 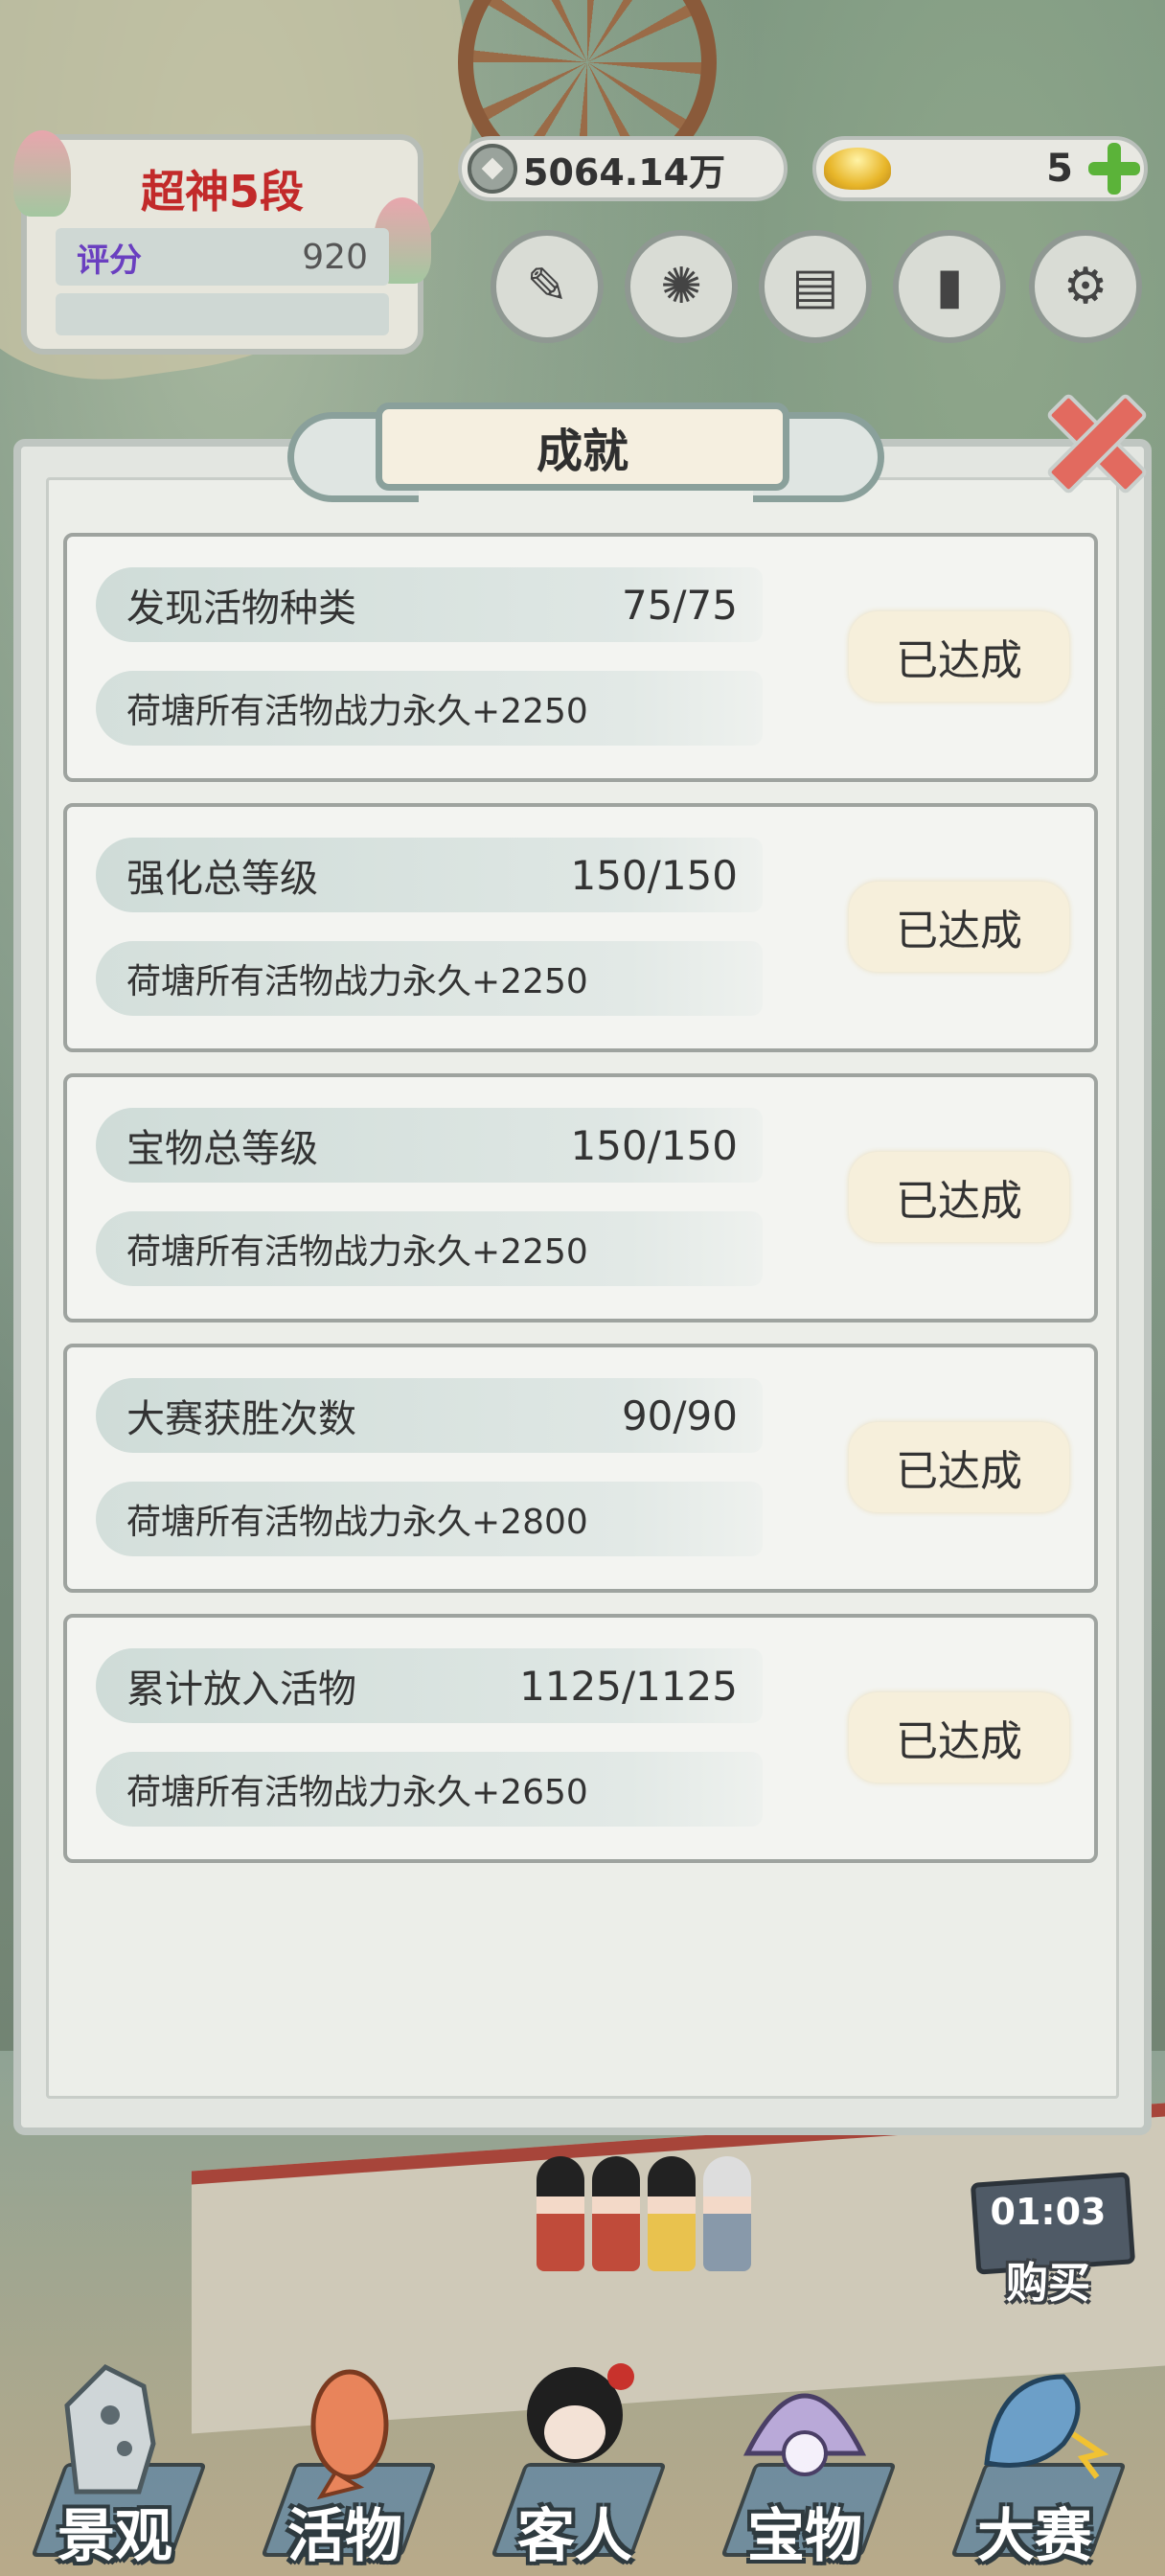 I want to click on swirl-portal-icon: ✺, so click(x=681, y=286).